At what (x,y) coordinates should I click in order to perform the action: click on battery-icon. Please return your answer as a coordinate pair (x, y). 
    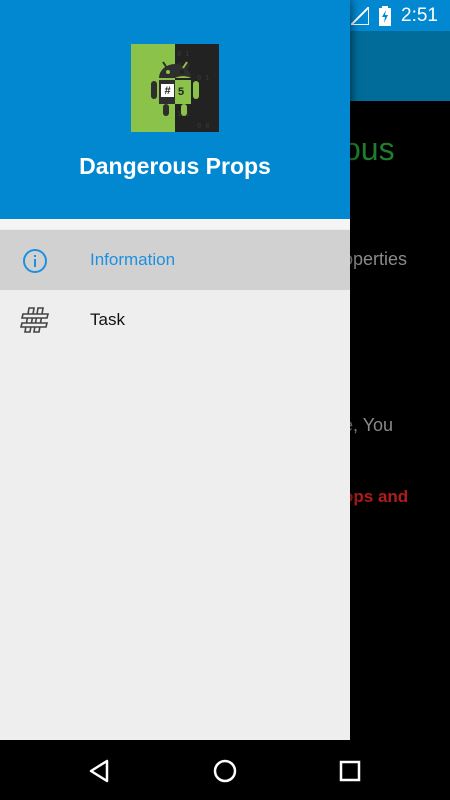
    Looking at the image, I should click on (385, 16).